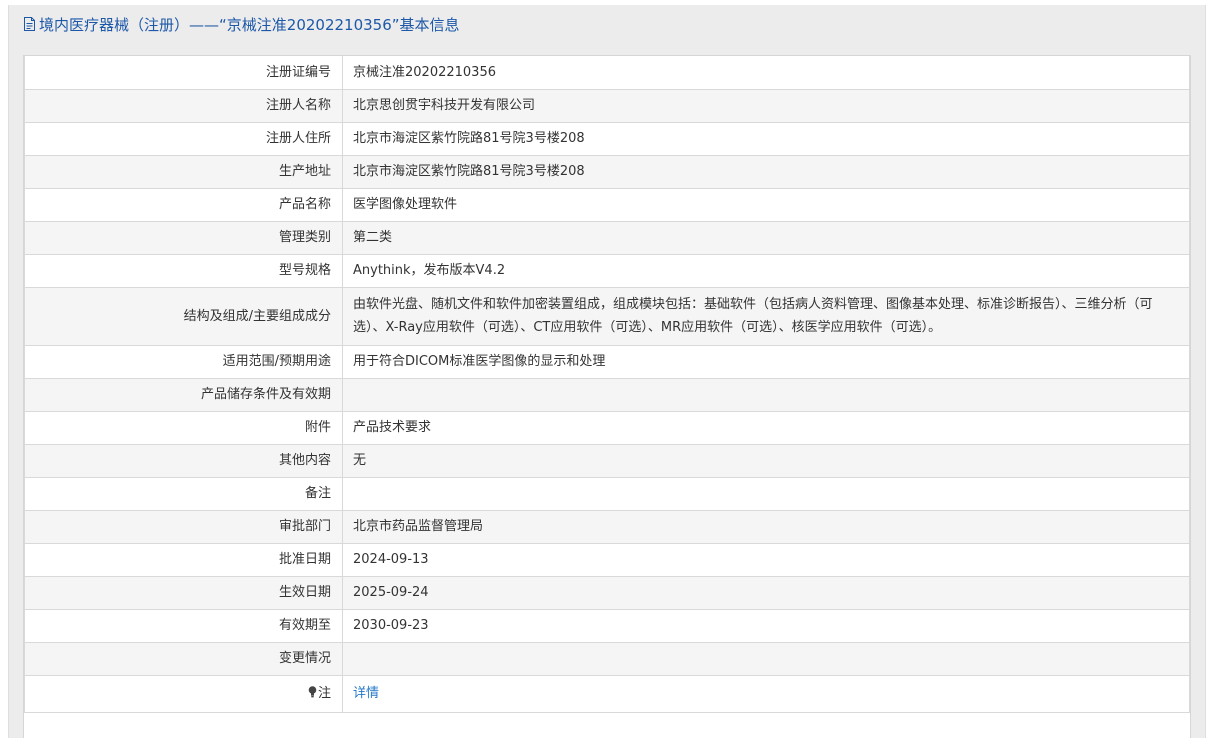 This screenshot has height=738, width=1210. I want to click on note-row: 注 详情, so click(607, 693).